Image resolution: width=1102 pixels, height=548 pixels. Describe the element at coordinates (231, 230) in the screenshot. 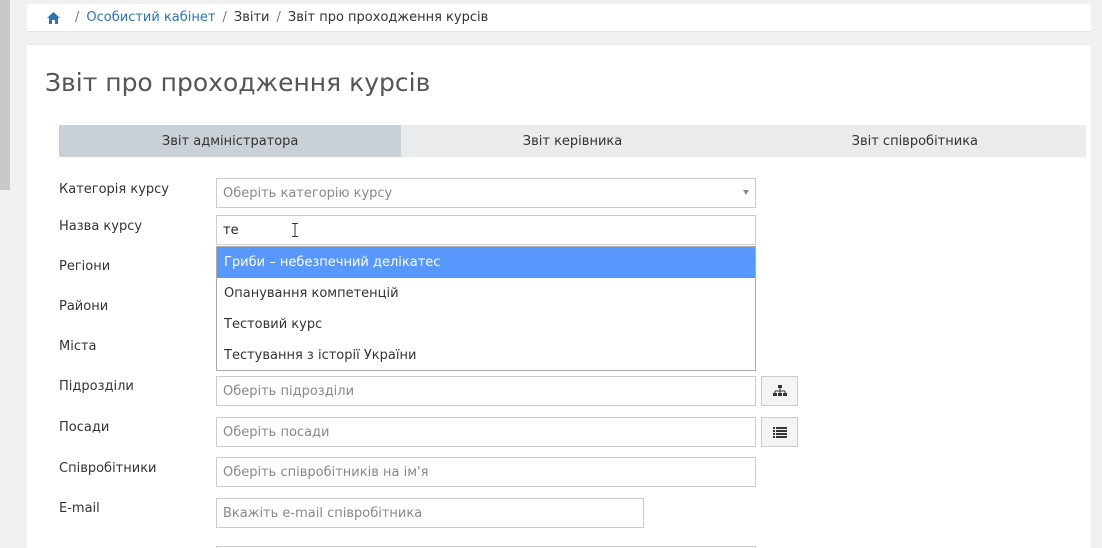

I see `course-name-value: те` at that location.